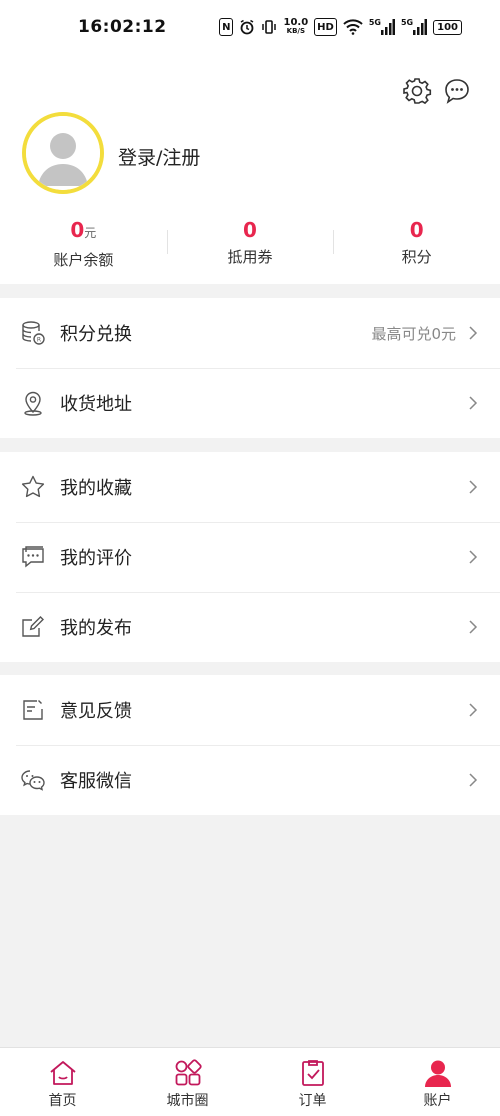  I want to click on gear-icon, so click(417, 91).